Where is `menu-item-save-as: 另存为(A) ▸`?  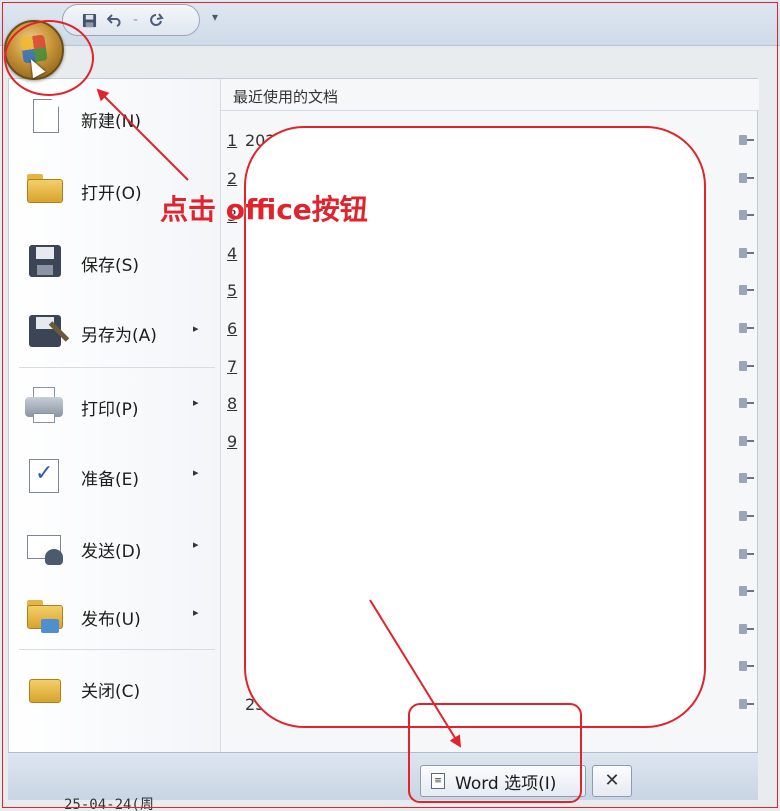 menu-item-save-as: 另存为(A) ▸ is located at coordinates (115, 331).